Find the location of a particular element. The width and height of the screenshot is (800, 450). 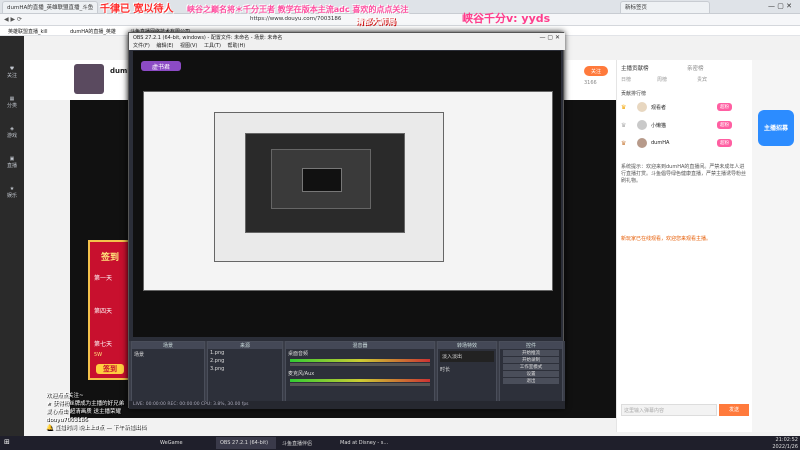

sidebar-item-label: 娱乐 is located at coordinates (11, 196).